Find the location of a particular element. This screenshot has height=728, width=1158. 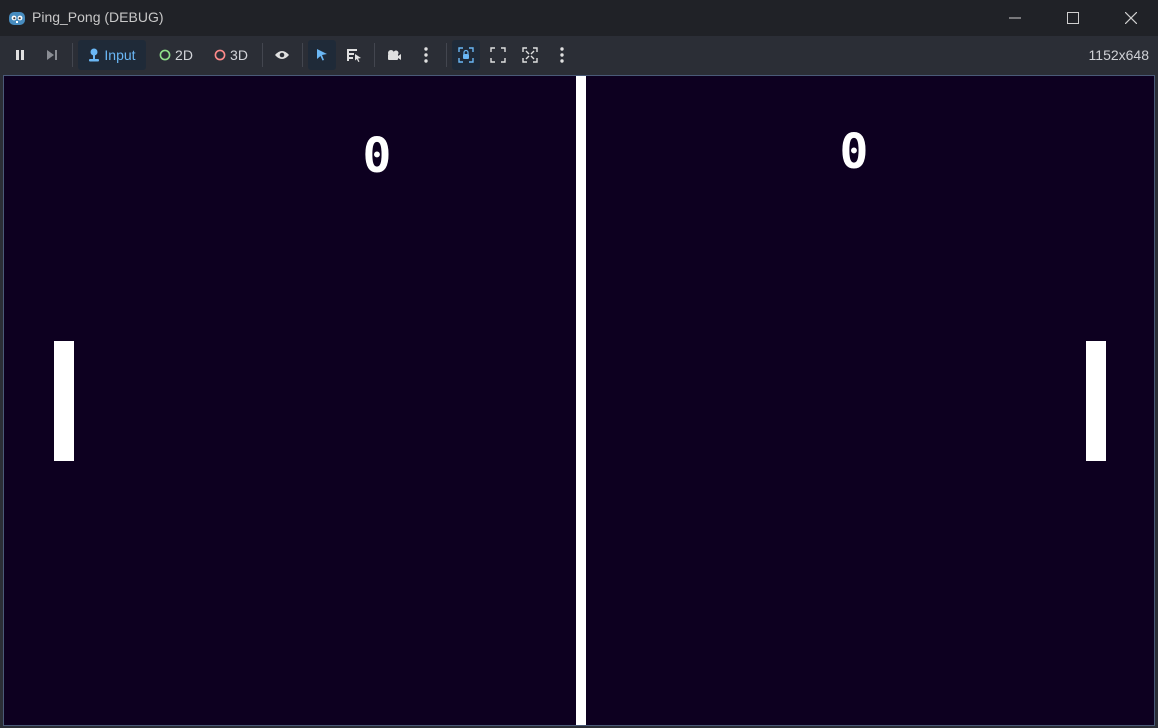

step-forward-icon is located at coordinates (52, 55).